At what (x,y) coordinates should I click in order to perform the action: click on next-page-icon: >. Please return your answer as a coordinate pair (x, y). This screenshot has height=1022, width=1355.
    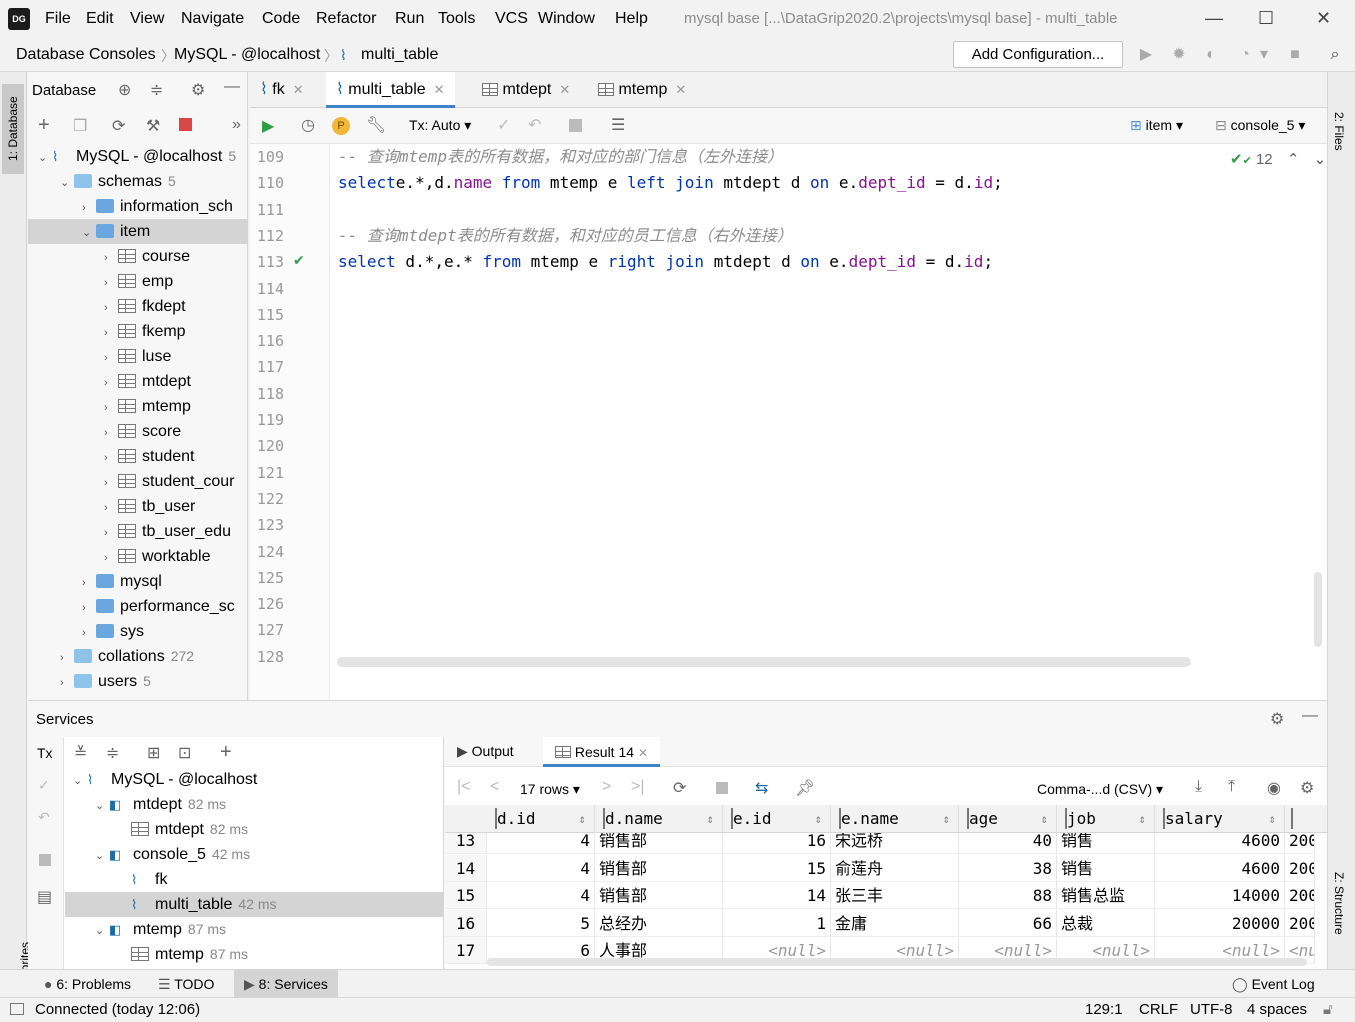
    Looking at the image, I should click on (606, 787).